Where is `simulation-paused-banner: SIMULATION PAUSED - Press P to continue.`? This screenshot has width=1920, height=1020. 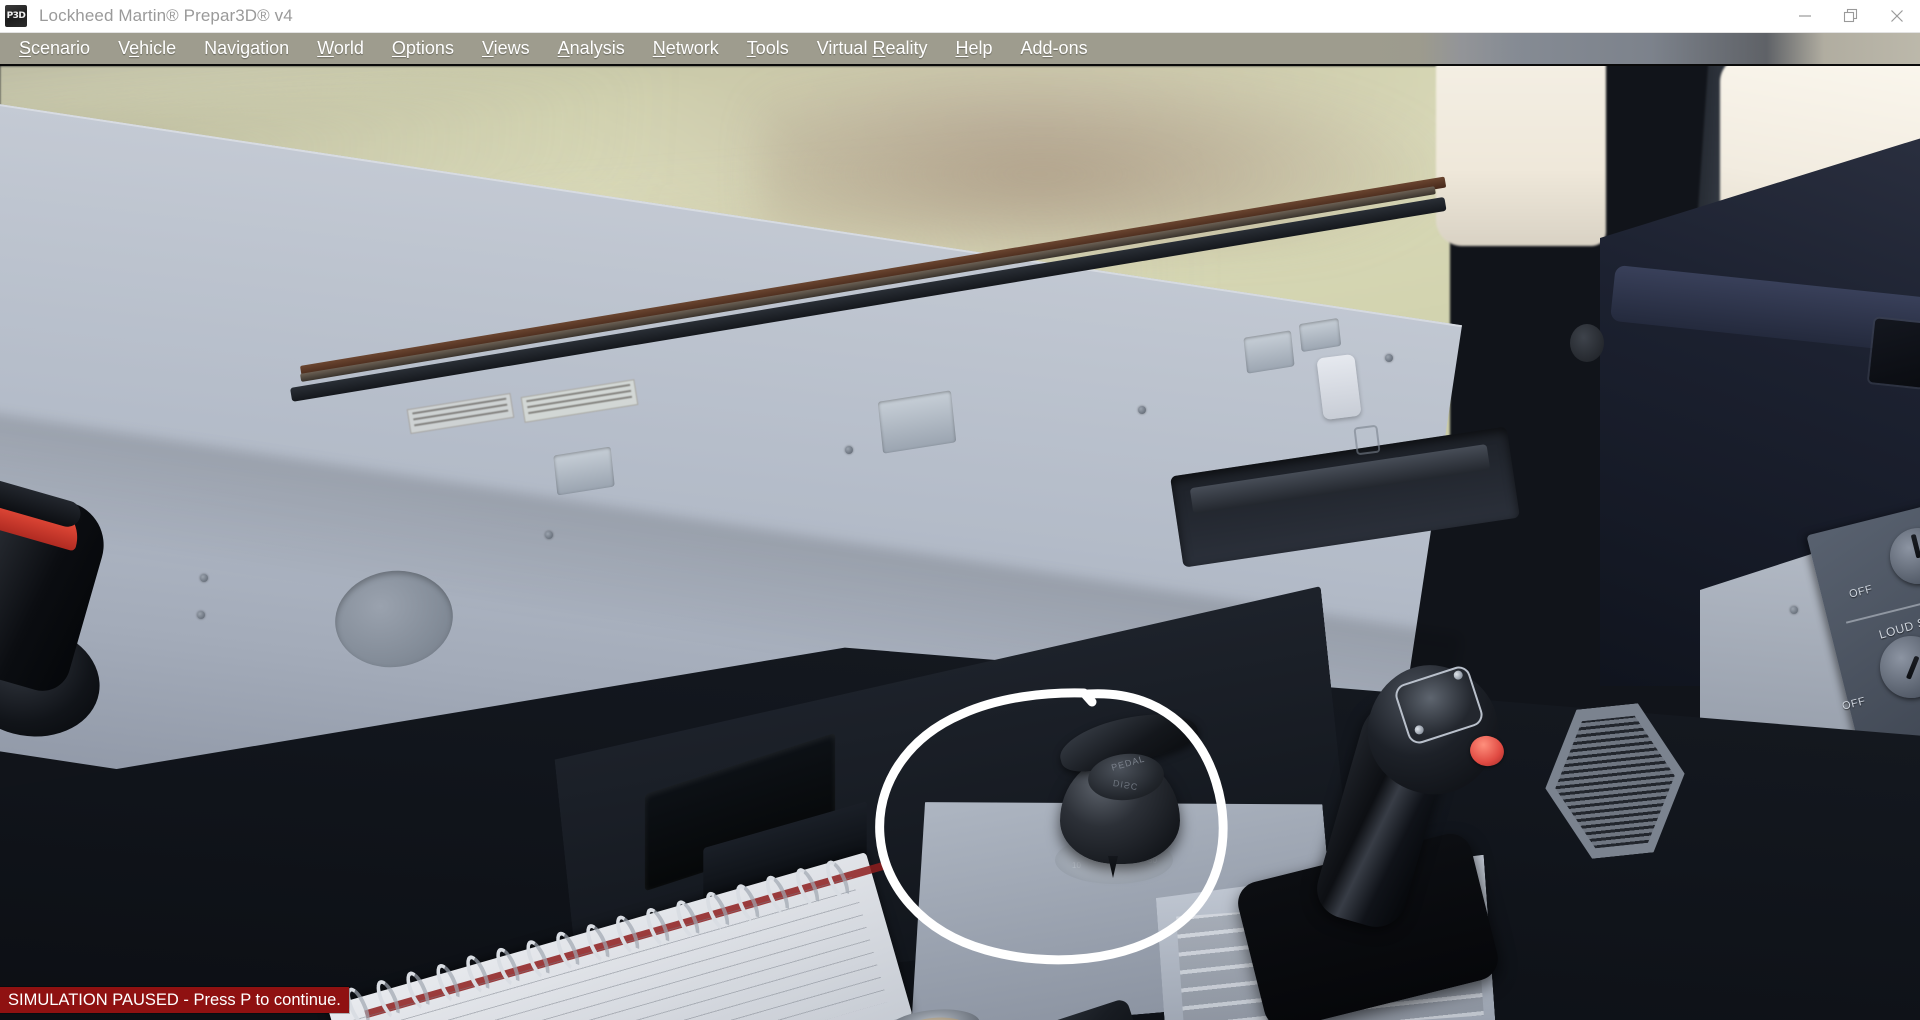 simulation-paused-banner: SIMULATION PAUSED - Press P to continue. is located at coordinates (174, 1000).